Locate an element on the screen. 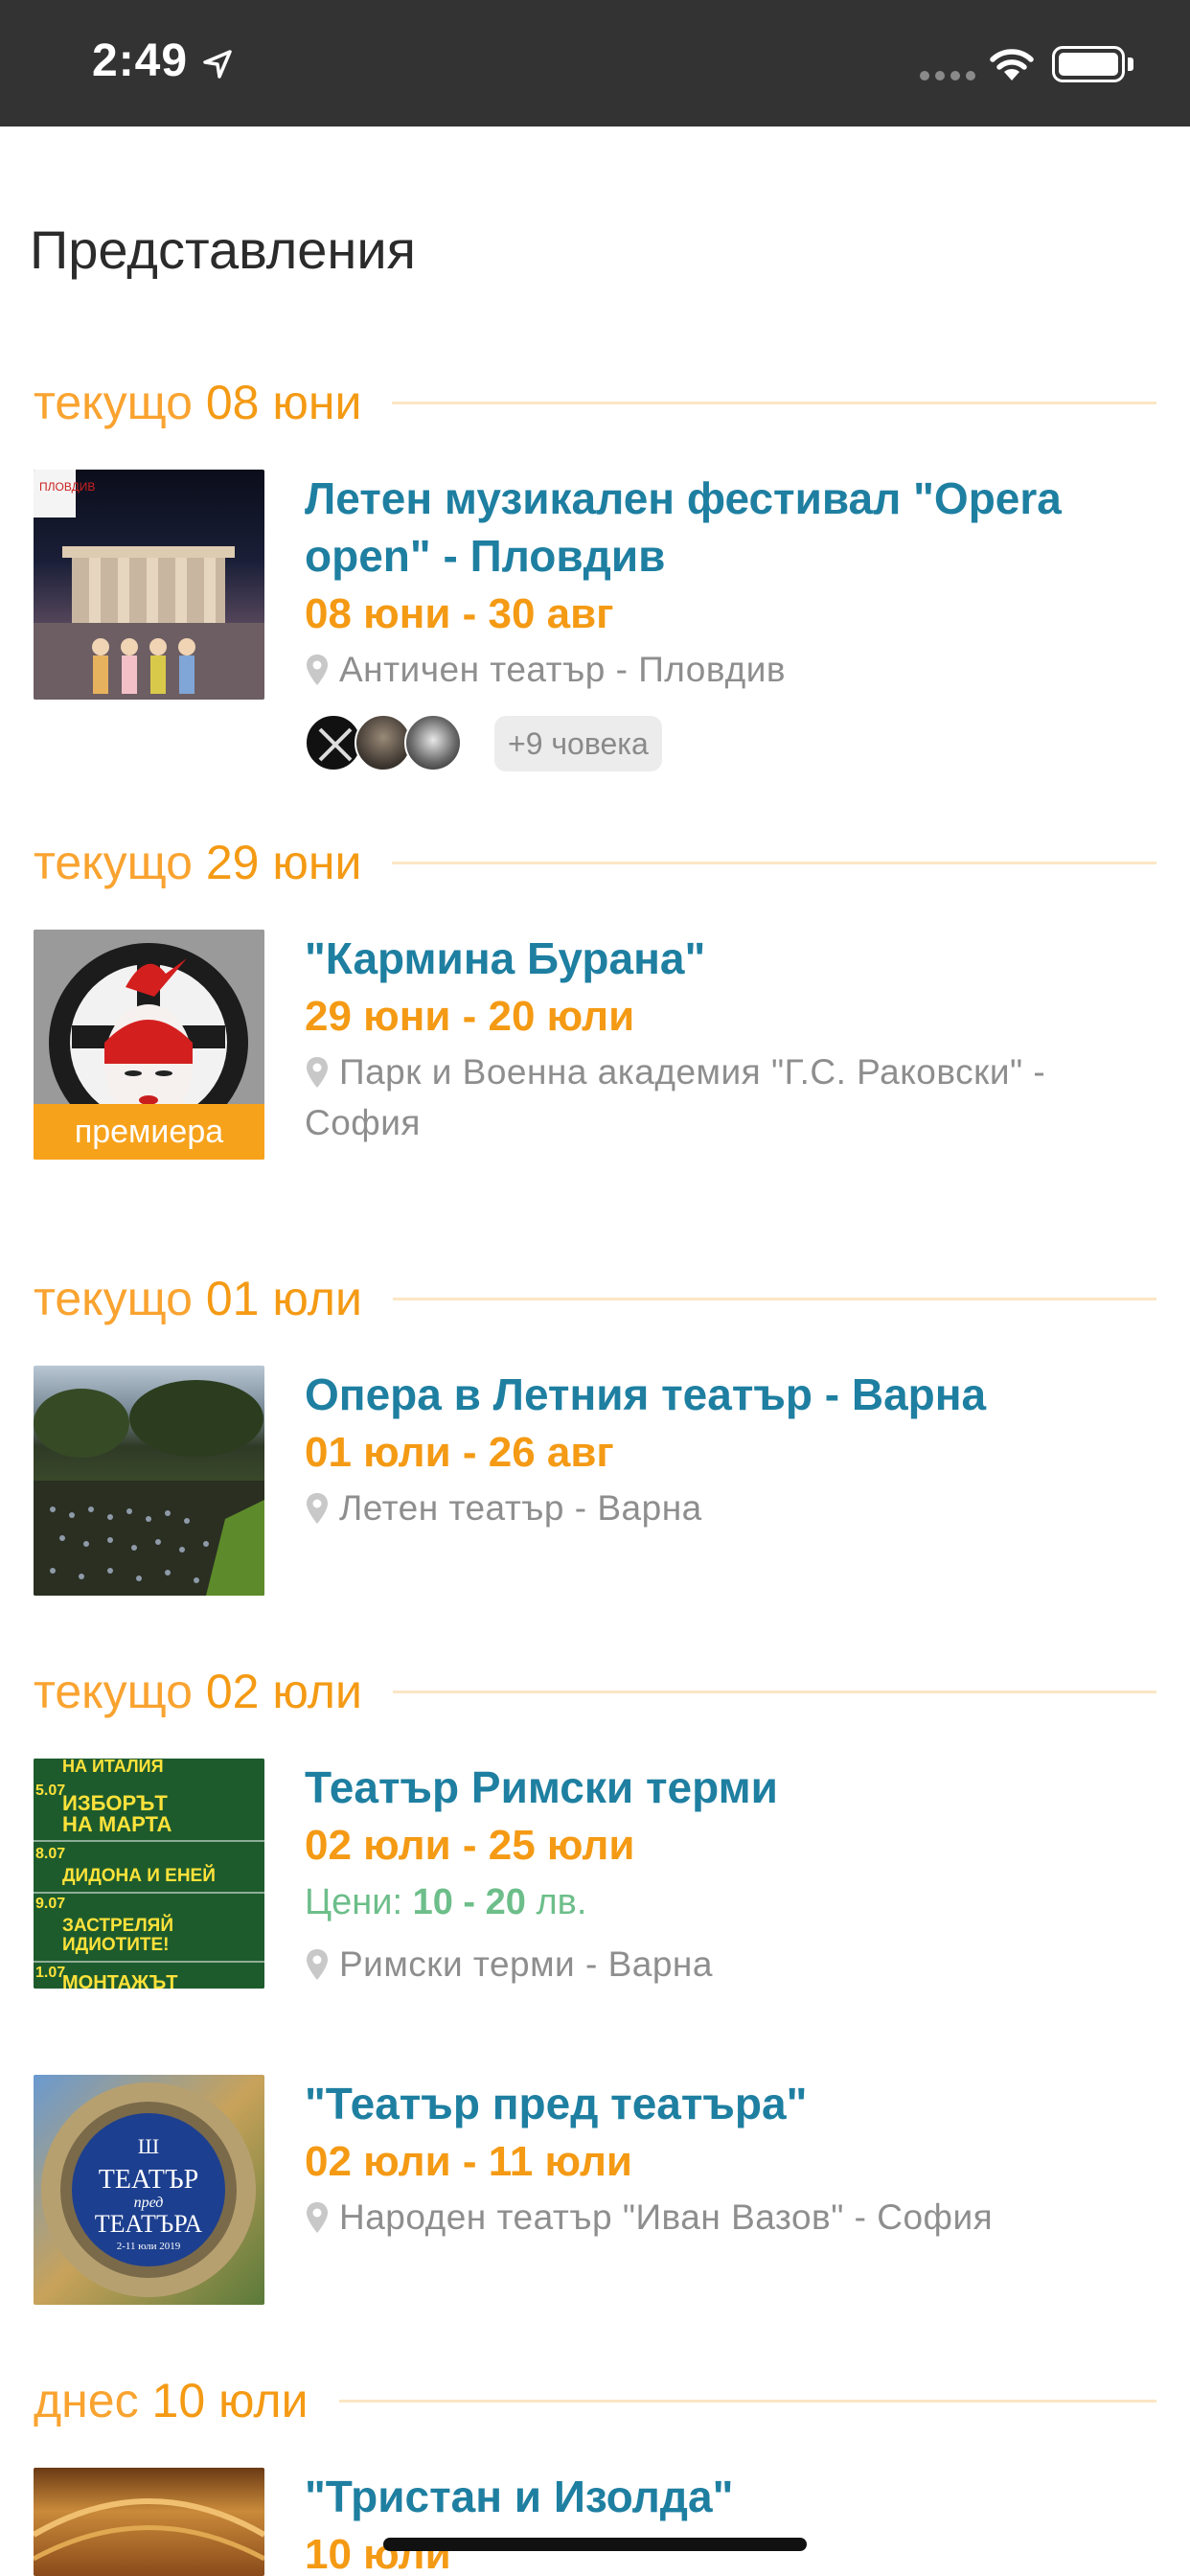 The image size is (1190, 2576). event-price: Цени: 10 - 20 лв. is located at coordinates (446, 1902).